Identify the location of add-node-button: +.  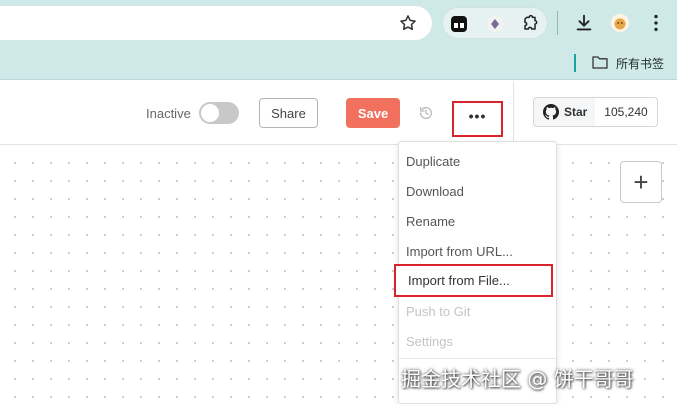
(641, 182).